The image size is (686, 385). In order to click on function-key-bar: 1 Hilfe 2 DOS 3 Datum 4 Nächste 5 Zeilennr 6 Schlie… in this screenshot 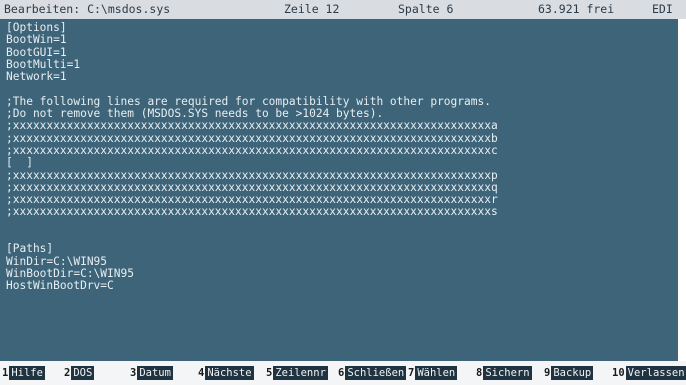, I will do `click(343, 373)`.